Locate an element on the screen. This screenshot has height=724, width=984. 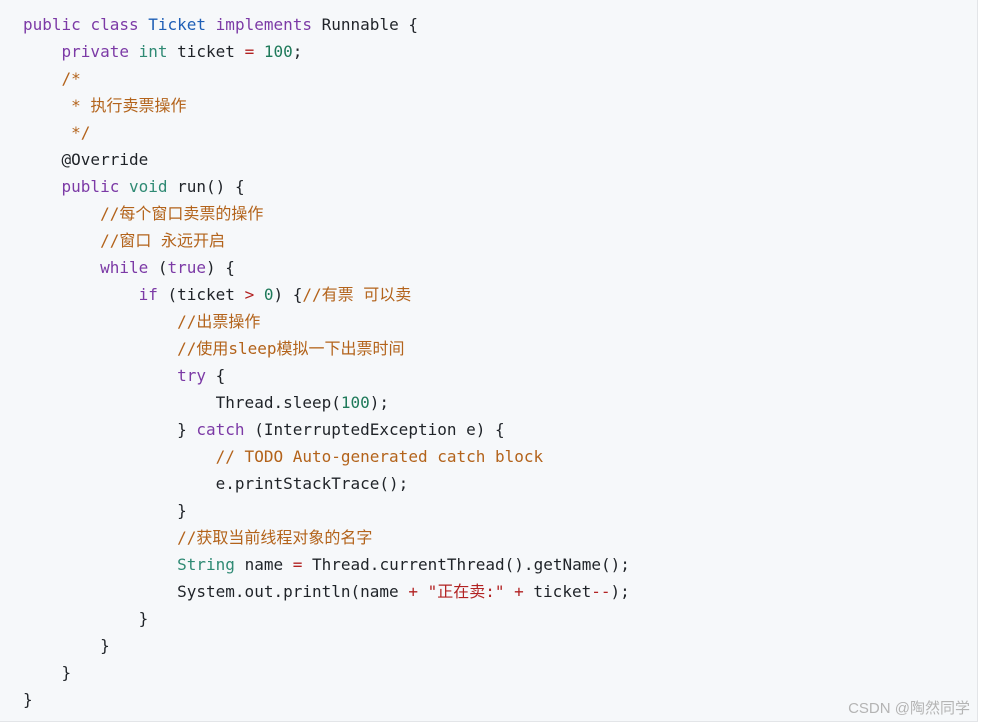
code-line: } catch (InterruptedException e) { is located at coordinates (326, 429).